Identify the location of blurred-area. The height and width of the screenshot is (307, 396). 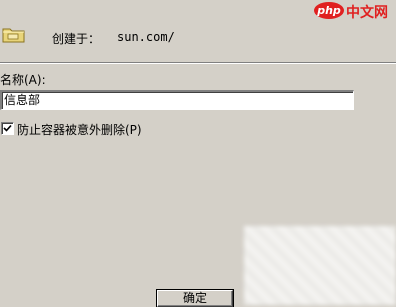
(320, 265).